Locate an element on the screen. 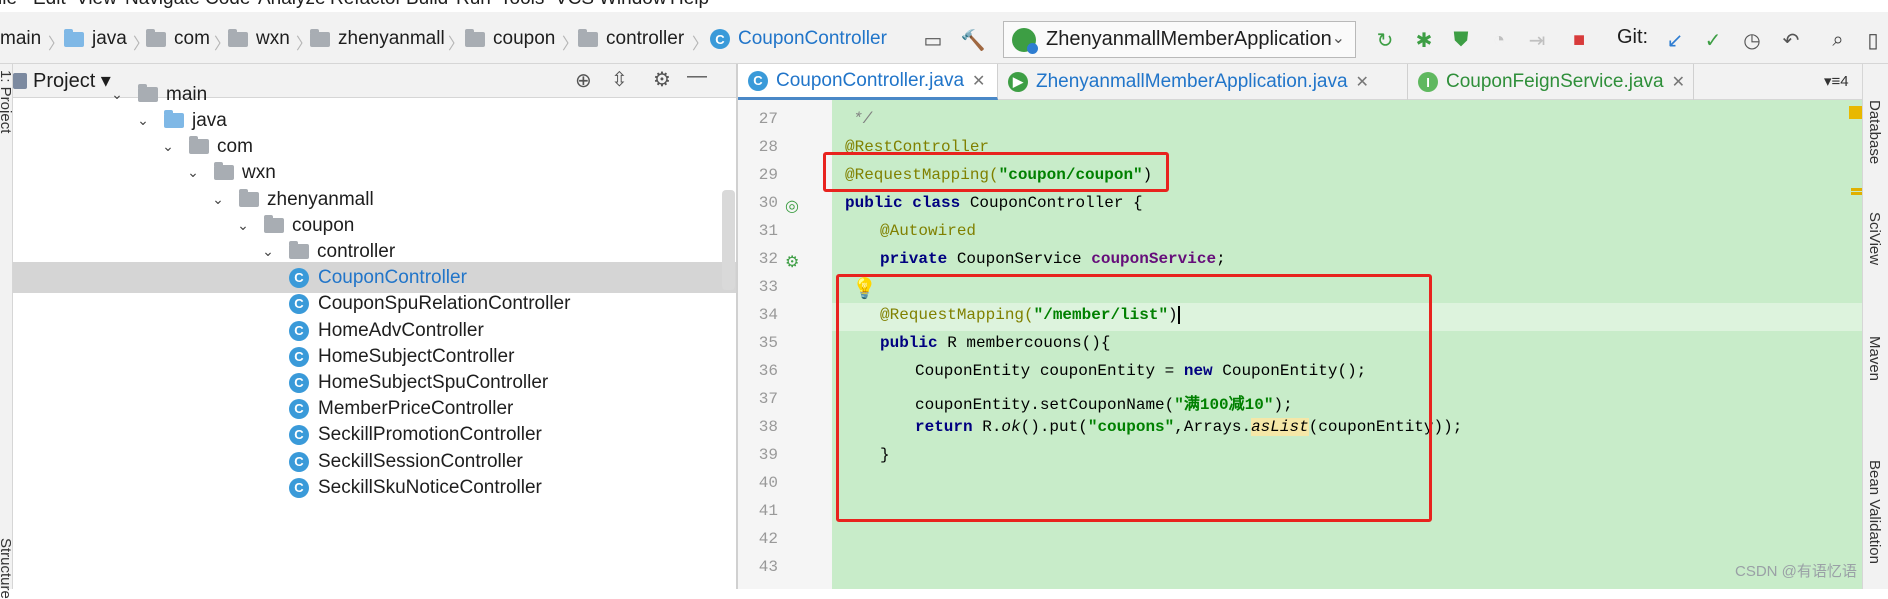 This screenshot has width=1888, height=599. breadcrumb-java: java is located at coordinates (95, 39).